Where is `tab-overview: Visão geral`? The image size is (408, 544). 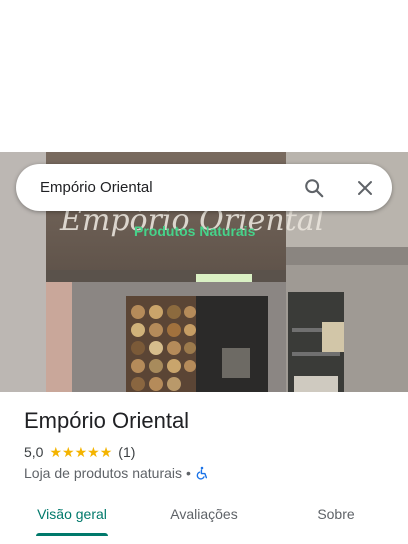
tab-overview: Visão geral is located at coordinates (72, 514).